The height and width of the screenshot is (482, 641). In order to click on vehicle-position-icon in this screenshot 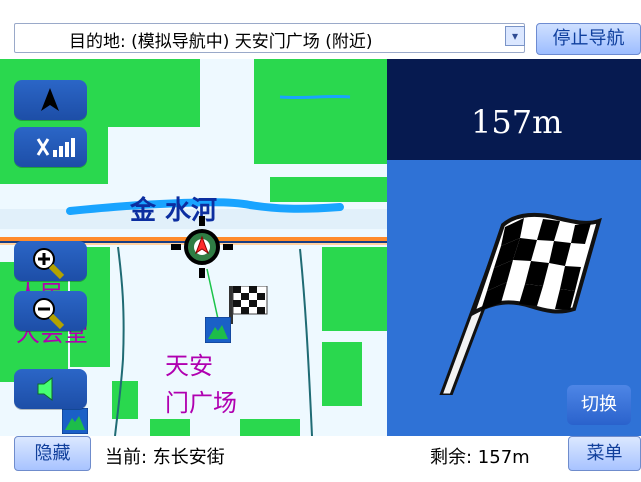, I will do `click(202, 247)`.